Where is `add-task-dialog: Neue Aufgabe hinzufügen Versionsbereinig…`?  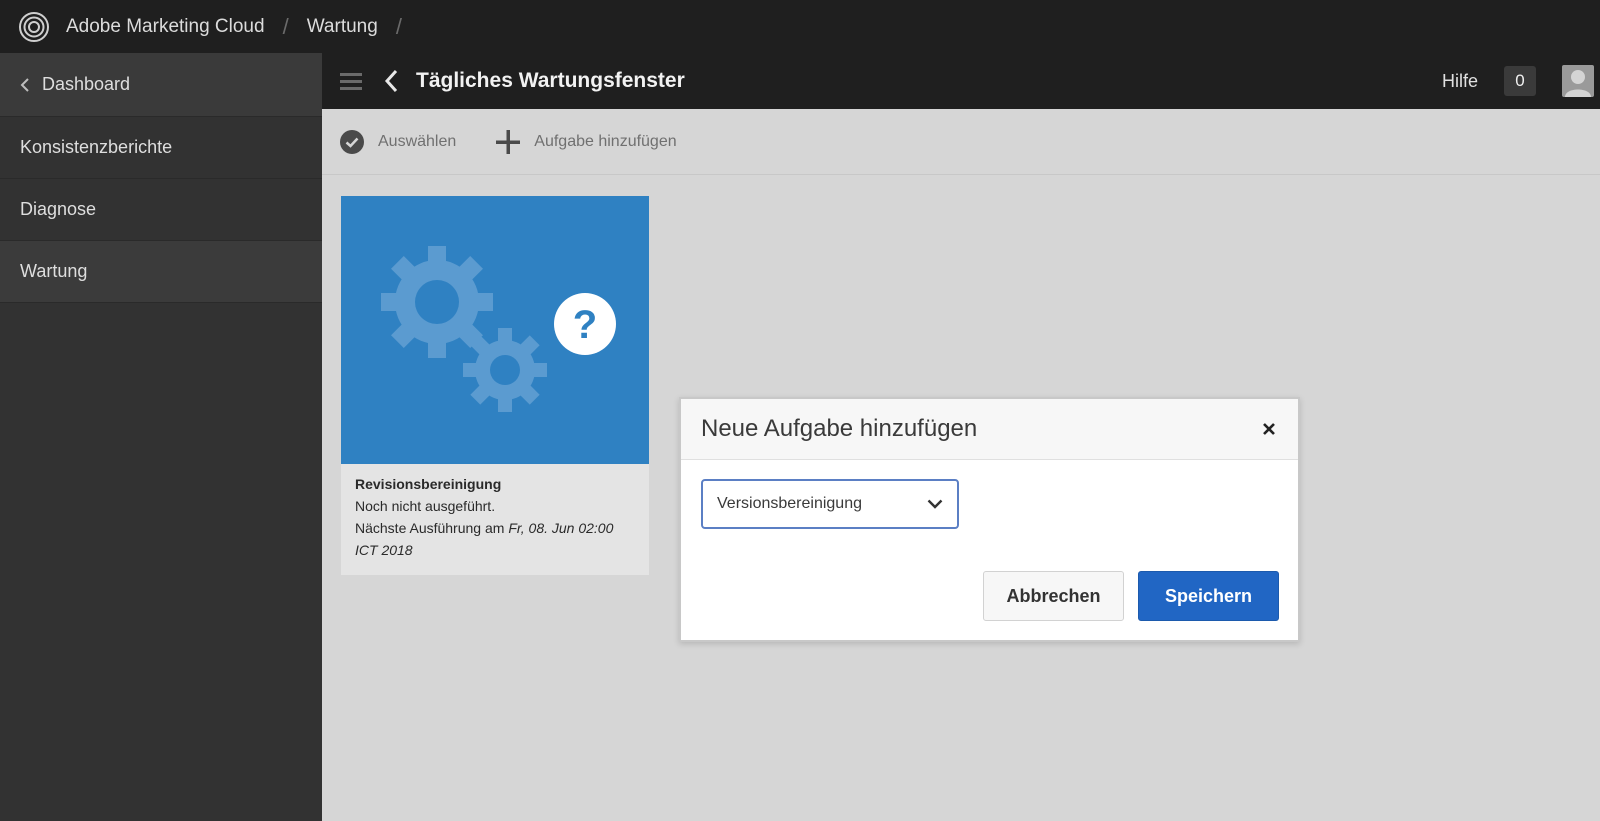
add-task-dialog: Neue Aufgabe hinzufügen Versionsbereinig… is located at coordinates (989, 519).